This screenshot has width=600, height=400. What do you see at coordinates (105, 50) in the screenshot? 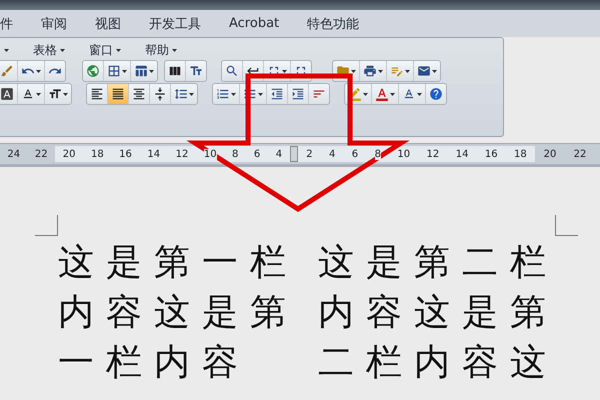
I see `menu: 窗口` at bounding box center [105, 50].